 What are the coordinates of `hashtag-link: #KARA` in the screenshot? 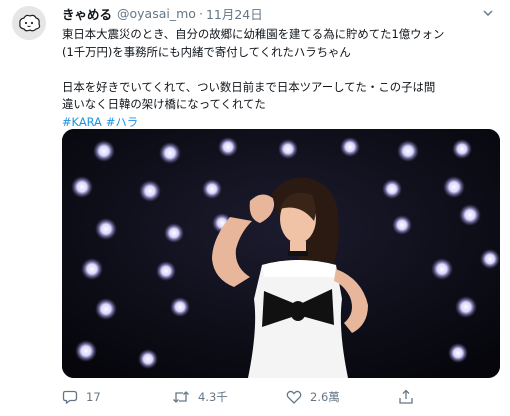 It's located at (82, 122).